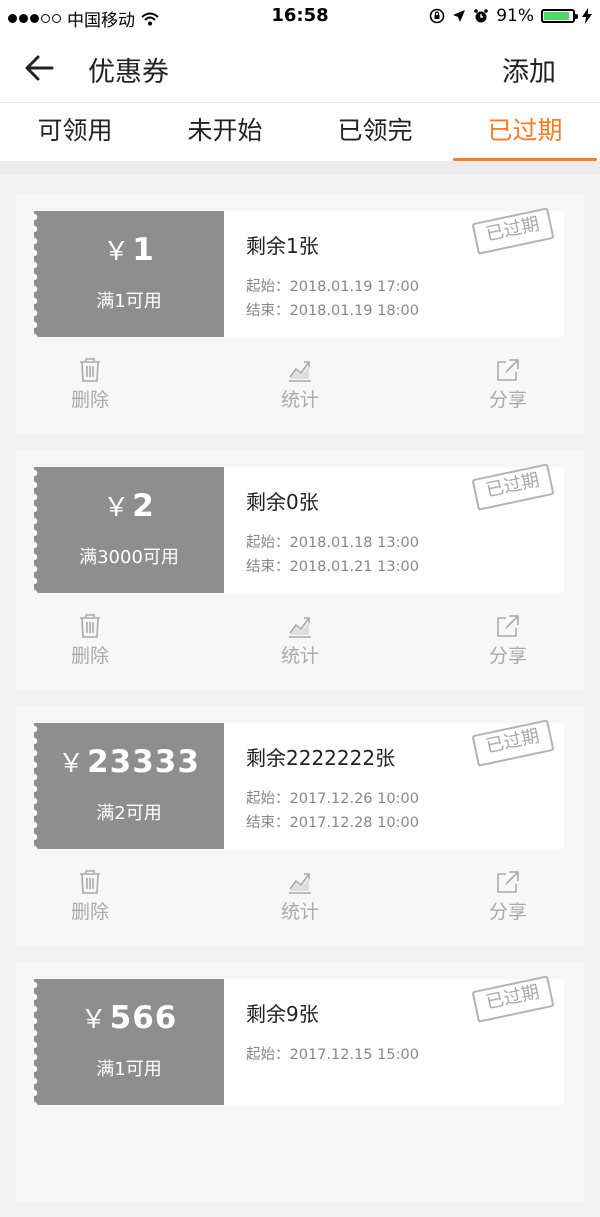 The image size is (600, 1217). Describe the element at coordinates (459, 16) in the screenshot. I see `location-icon` at that location.